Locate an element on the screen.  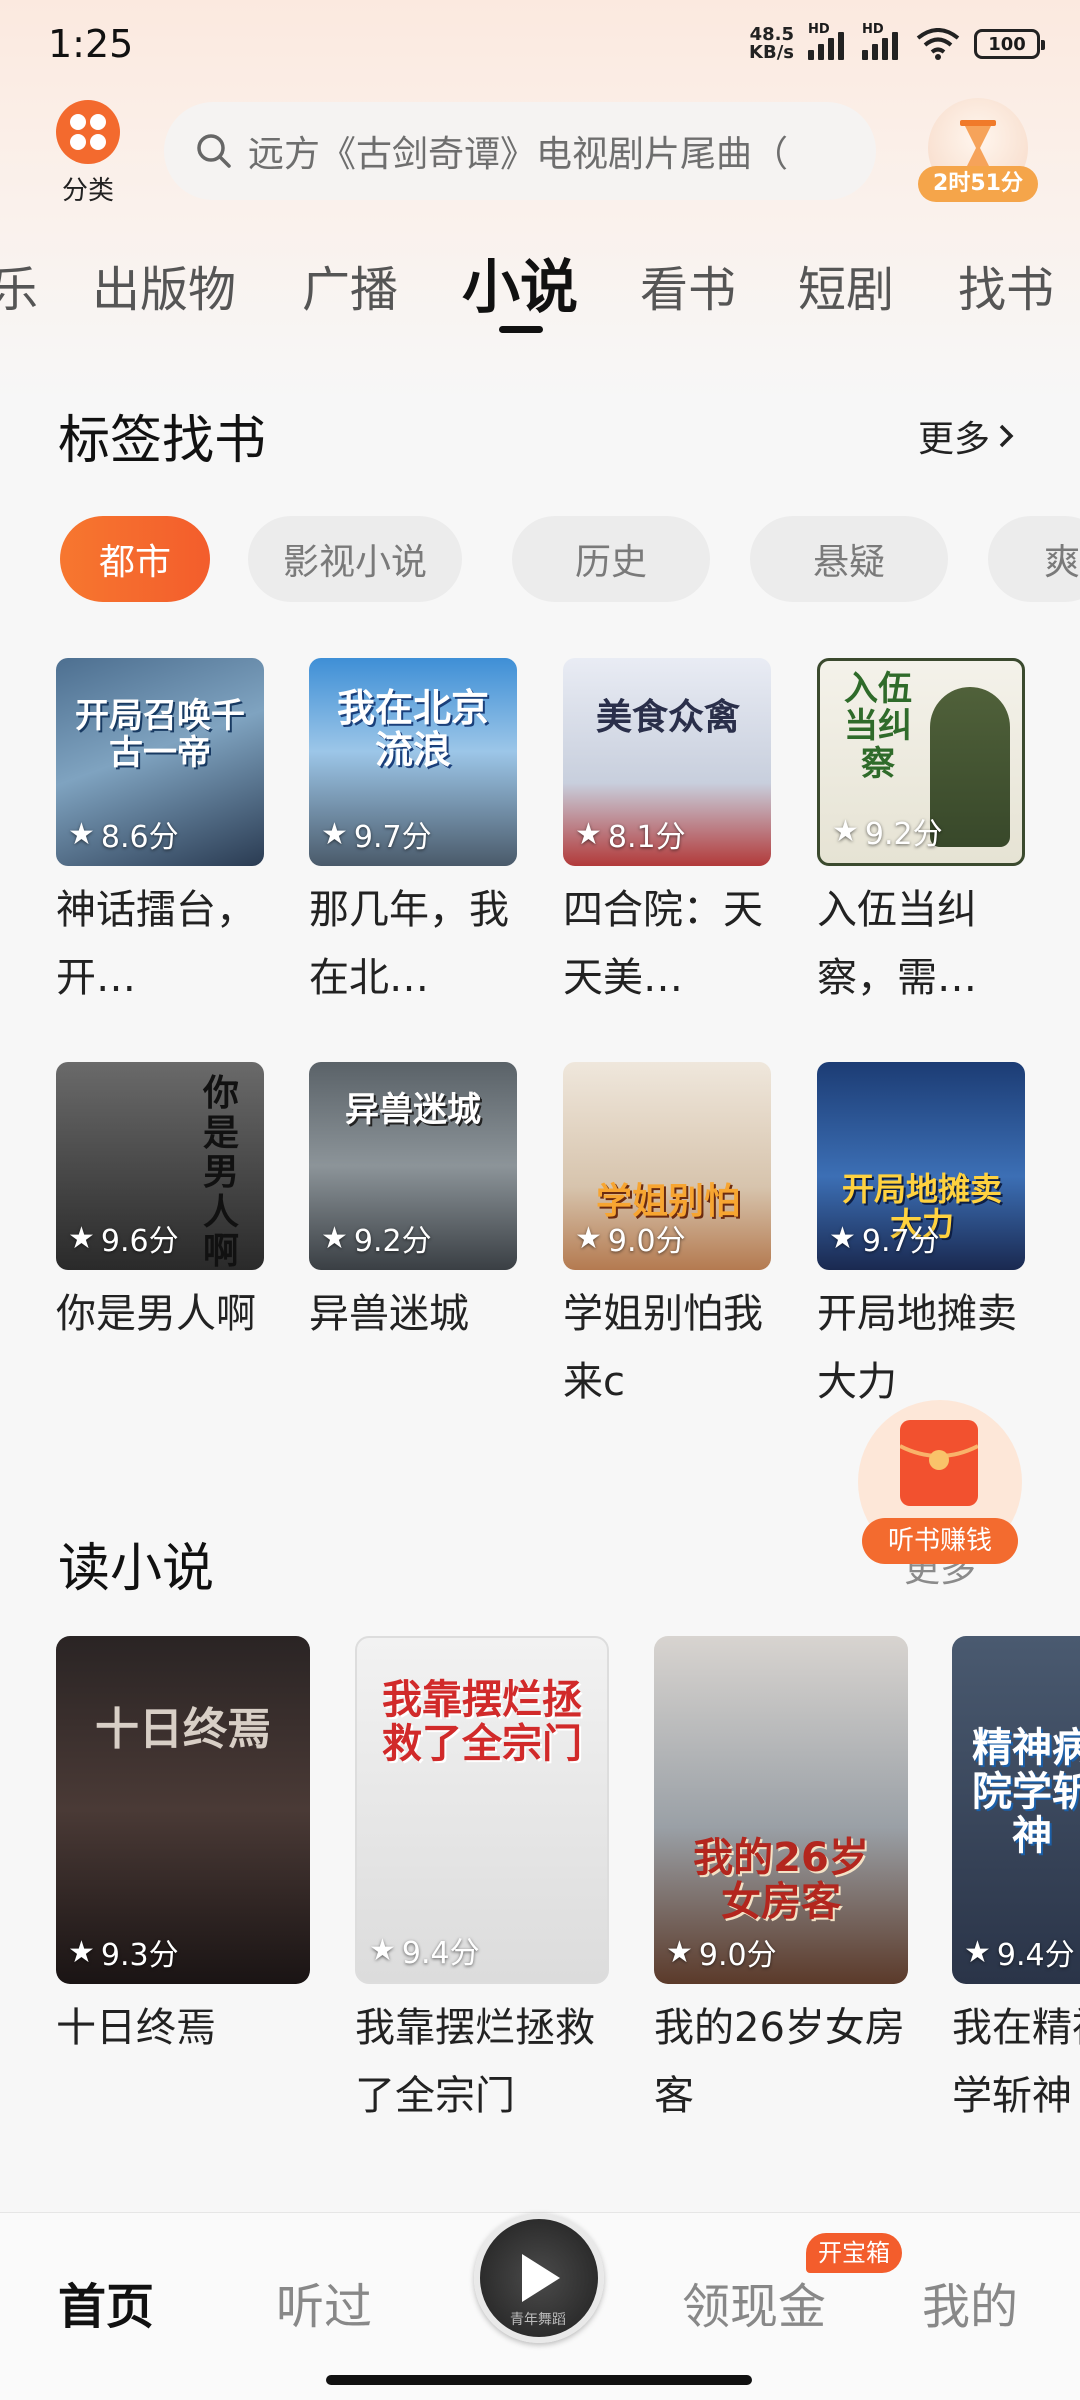
nav-history: 听过 is located at coordinates (324, 2302).